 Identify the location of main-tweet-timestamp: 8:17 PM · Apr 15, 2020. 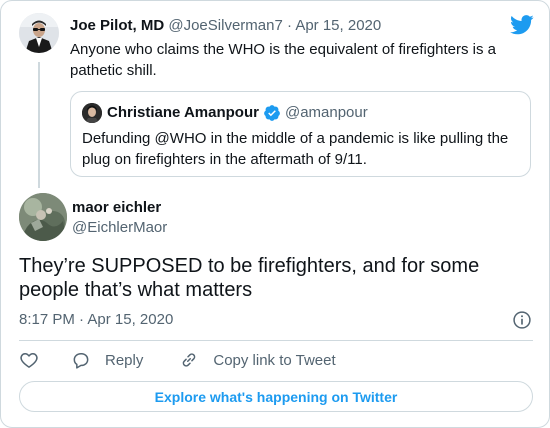
(96, 320).